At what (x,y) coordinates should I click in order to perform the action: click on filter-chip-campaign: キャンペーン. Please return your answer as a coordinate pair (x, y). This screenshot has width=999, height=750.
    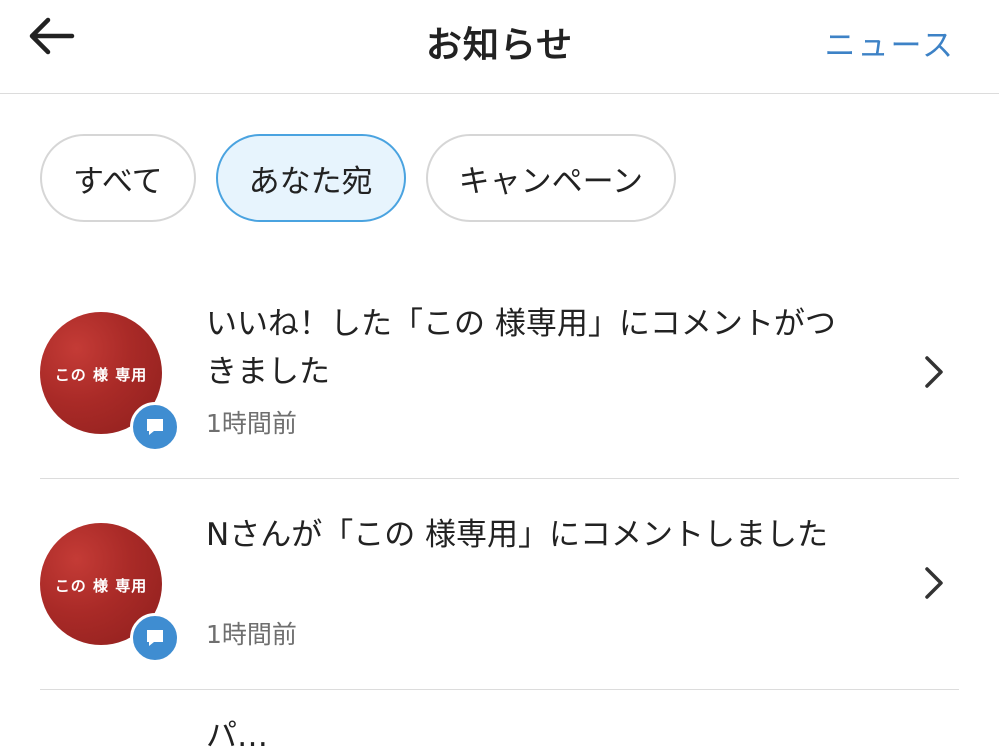
    Looking at the image, I should click on (551, 178).